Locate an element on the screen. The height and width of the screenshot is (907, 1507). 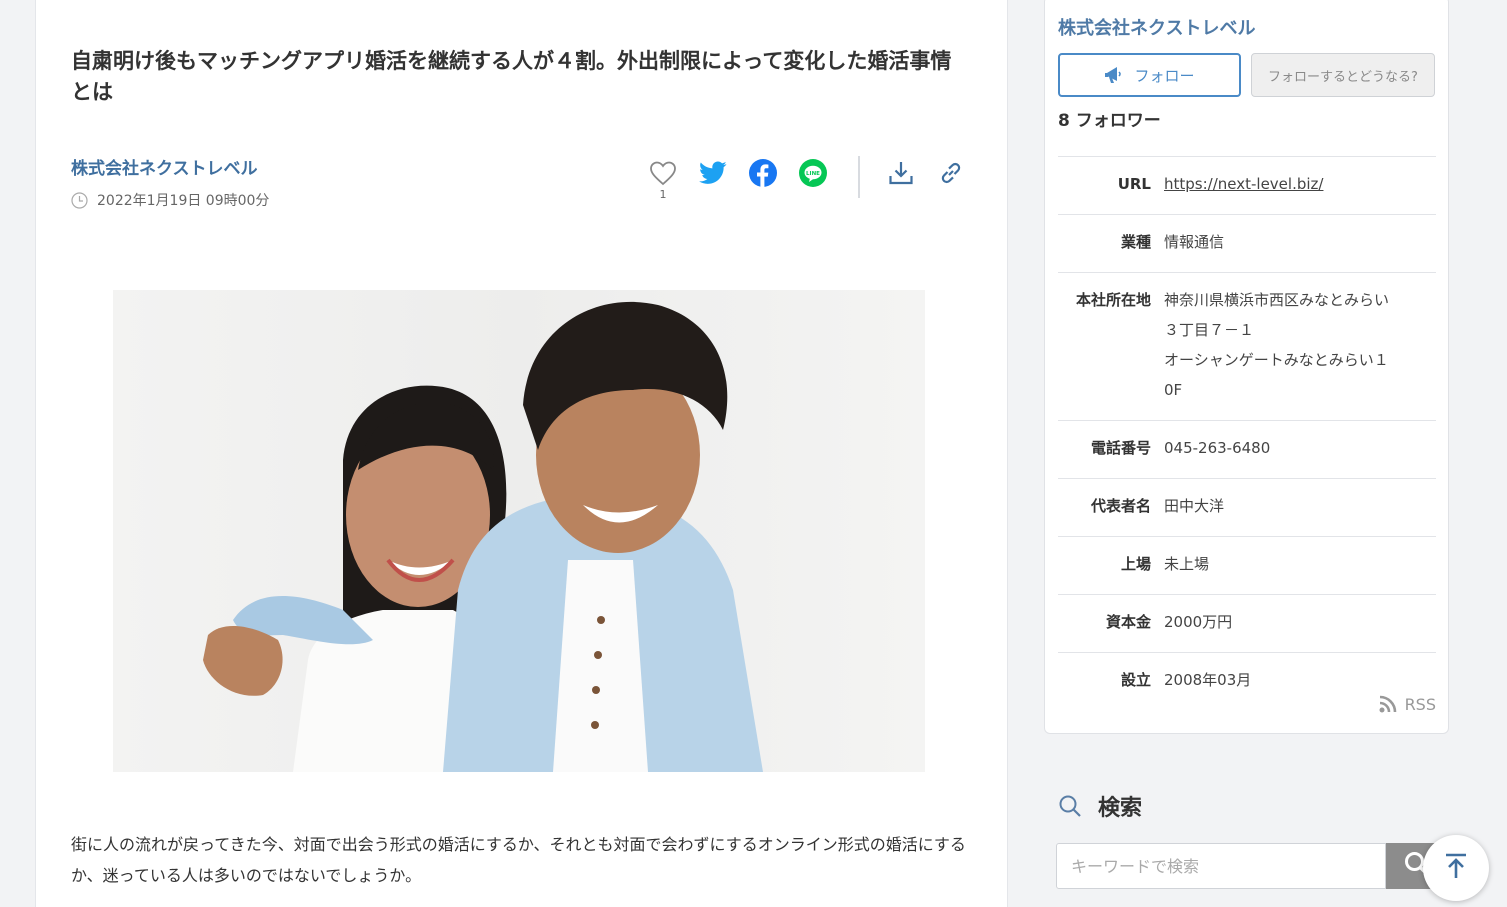
follow-button: フォロー is located at coordinates (1149, 75).